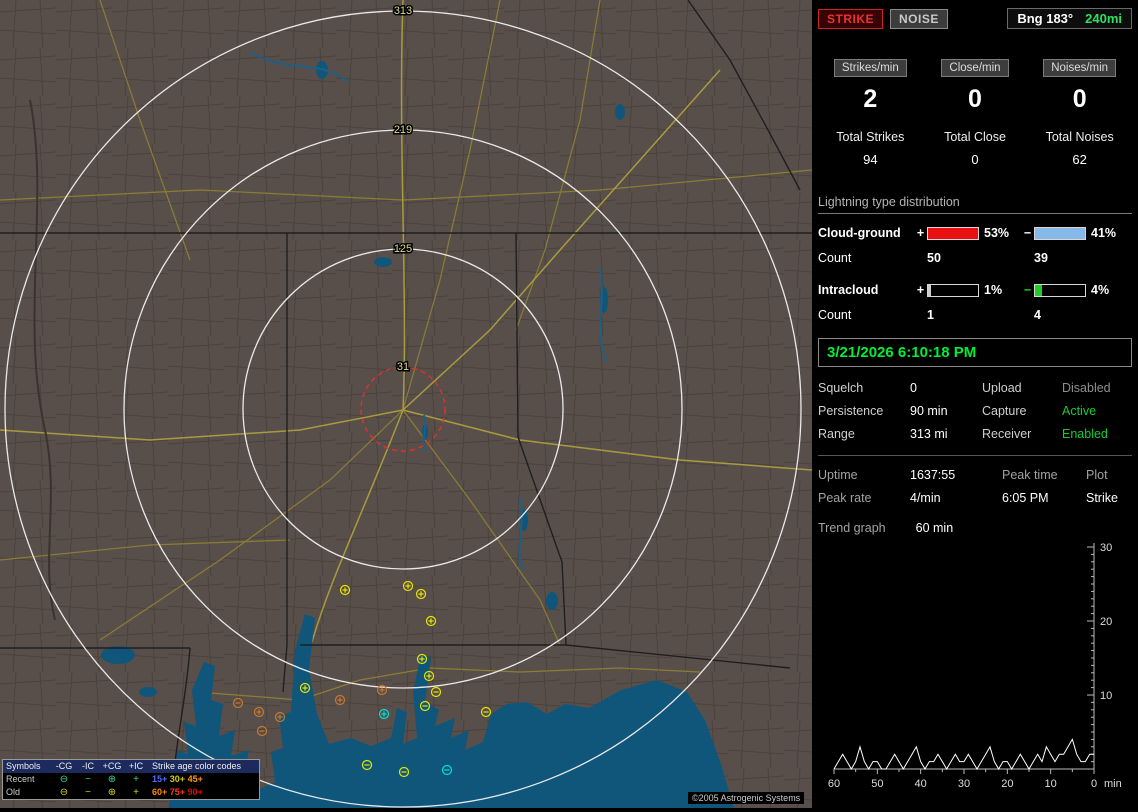  What do you see at coordinates (1079, 159) in the screenshot?
I see `total-noises-value: 62` at bounding box center [1079, 159].